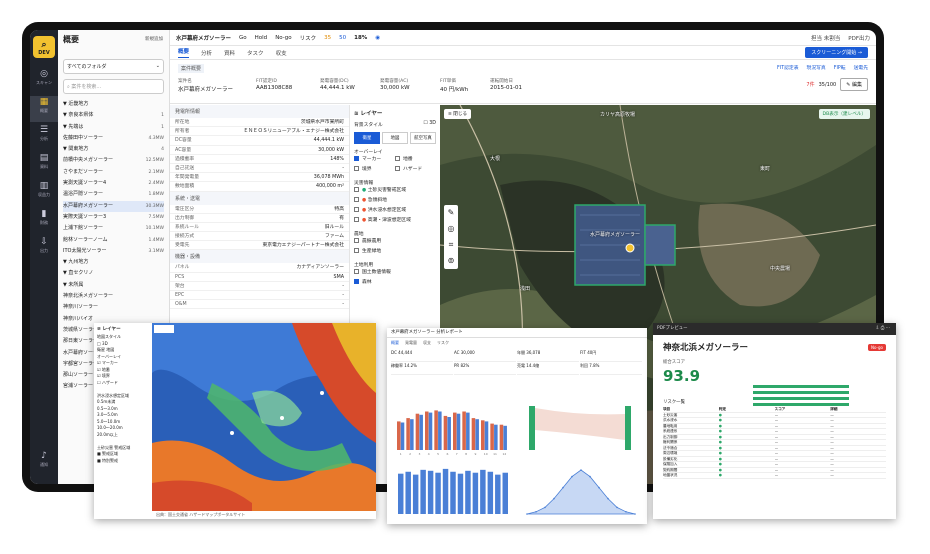 This screenshot has height=554, width=930. What do you see at coordinates (395, 242) in the screenshot?
I see `land-item: 農振農用` at bounding box center [395, 242].